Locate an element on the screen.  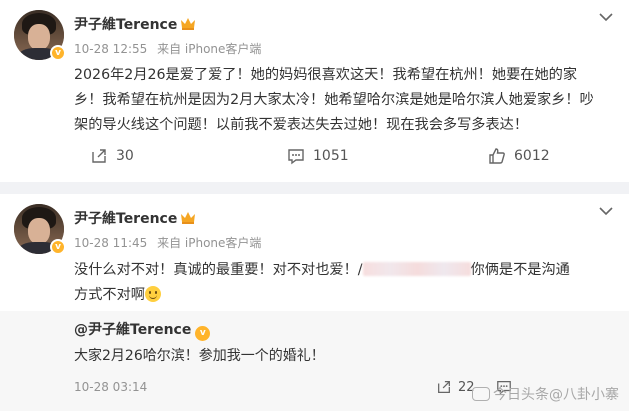
post-text-after: 你俩是不是沟通 is located at coordinates (520, 270).